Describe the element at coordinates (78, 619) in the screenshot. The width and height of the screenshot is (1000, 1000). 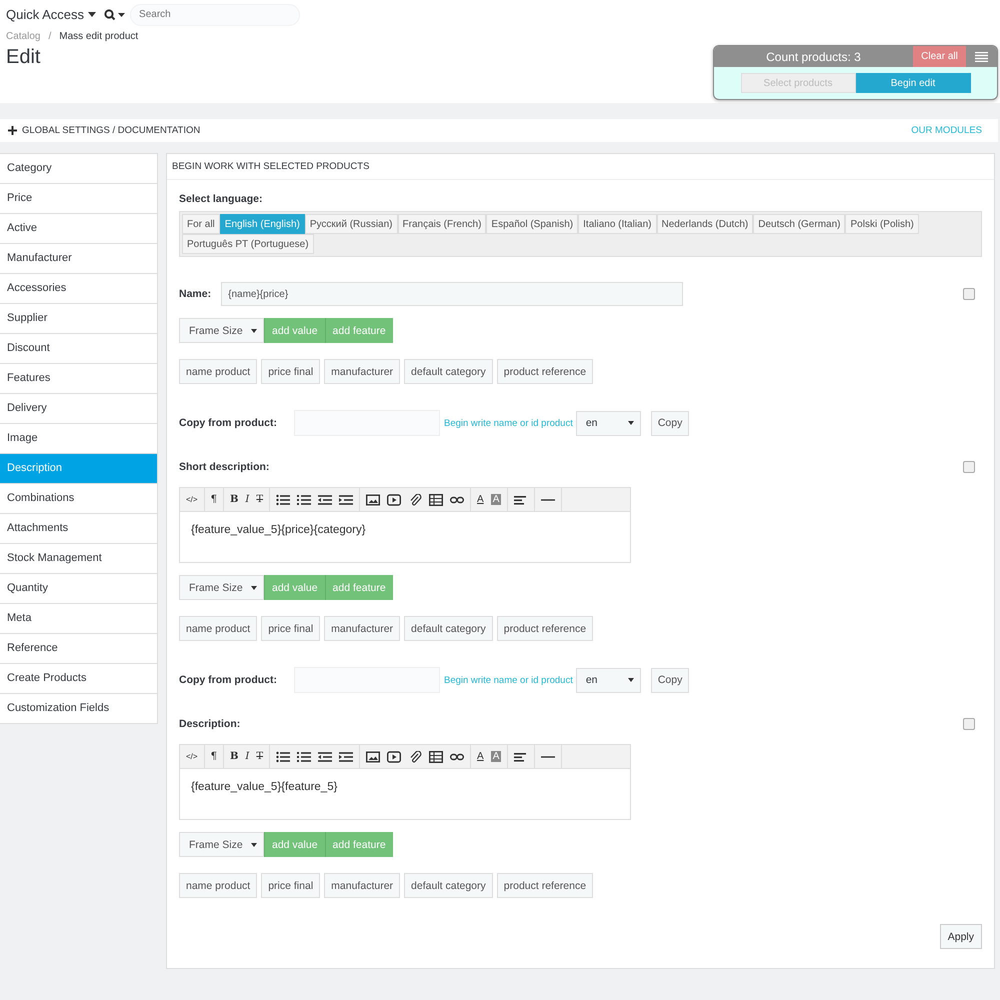
I see `sidebar-item: Meta` at that location.